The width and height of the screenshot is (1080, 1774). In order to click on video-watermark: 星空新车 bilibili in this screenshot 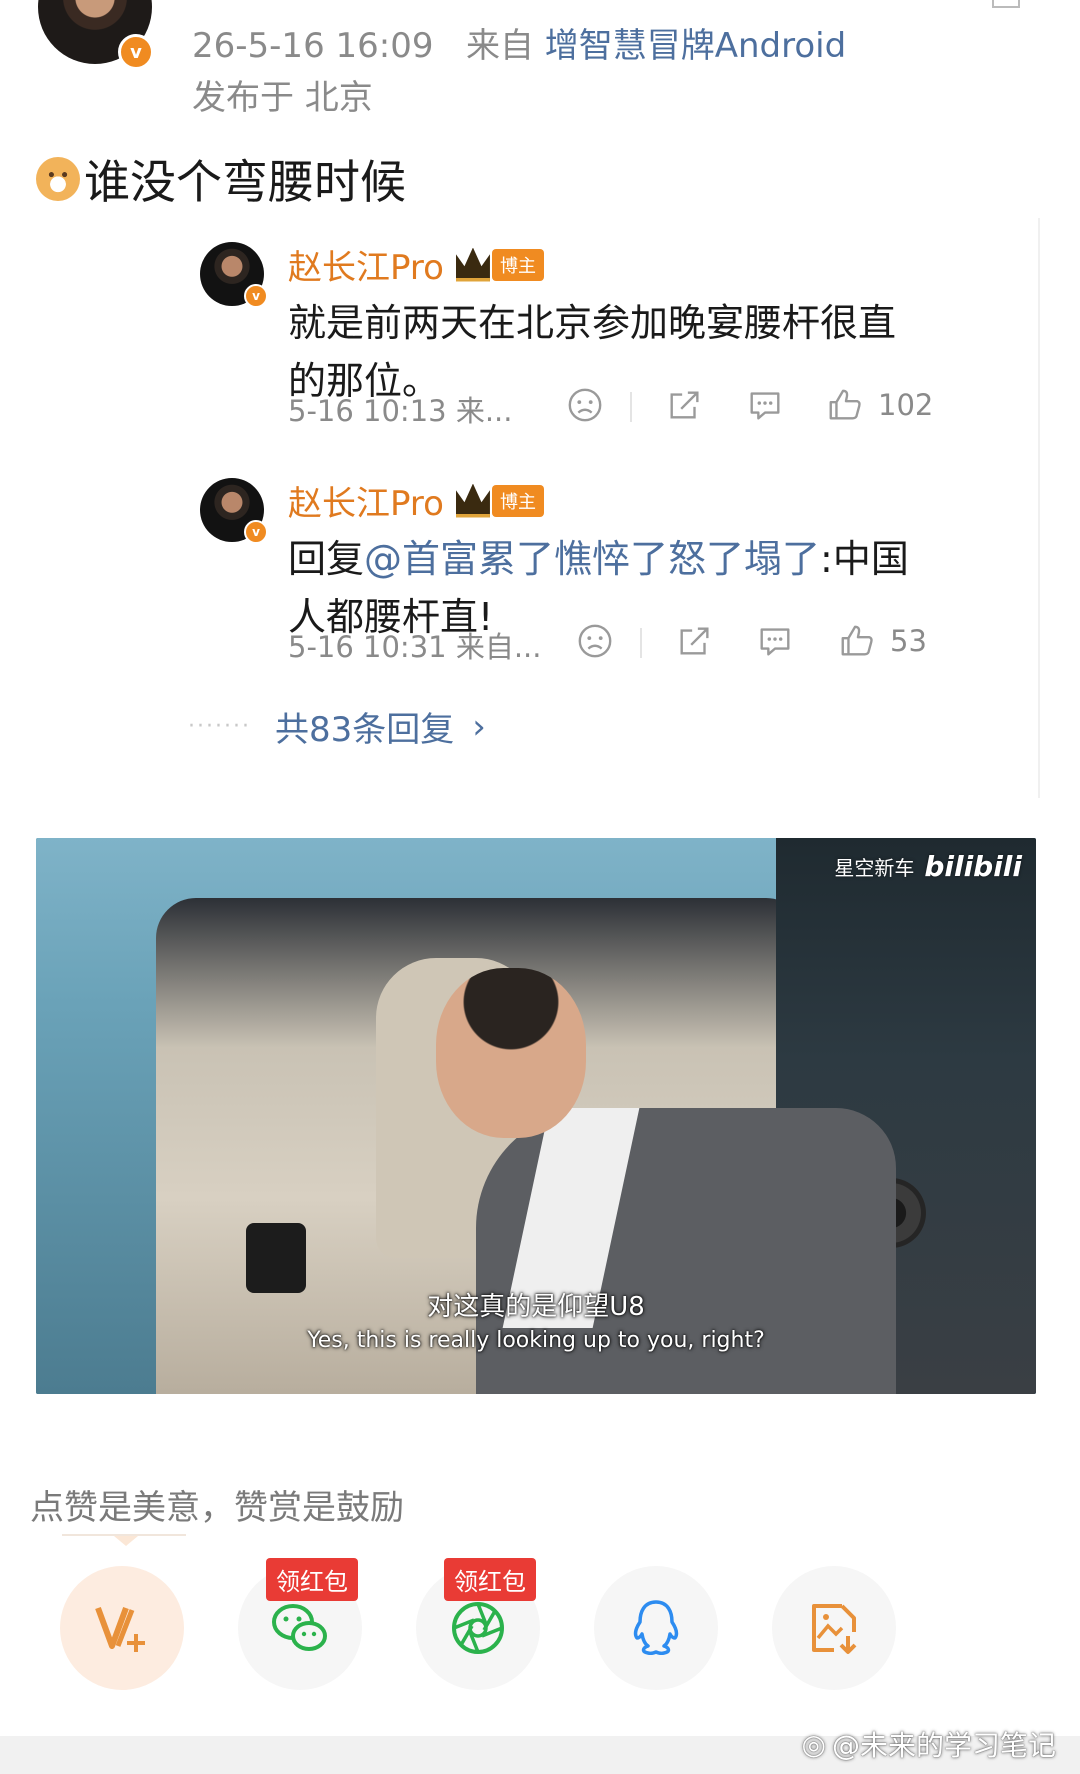, I will do `click(928, 866)`.